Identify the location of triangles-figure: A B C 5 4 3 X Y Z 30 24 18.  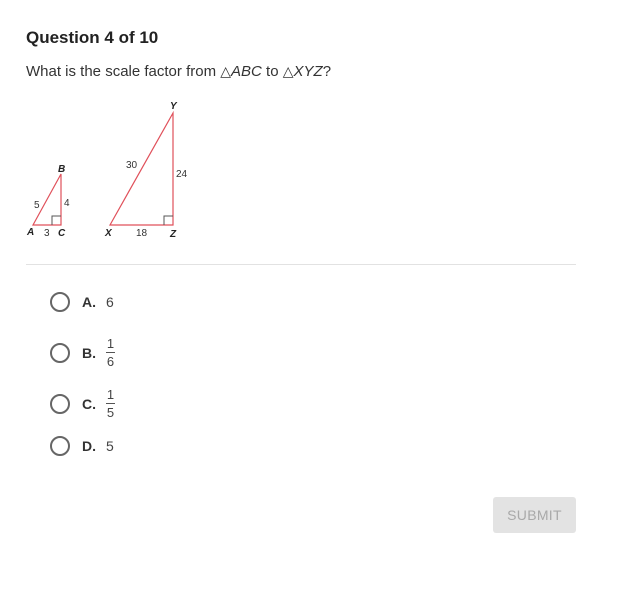
(107, 170).